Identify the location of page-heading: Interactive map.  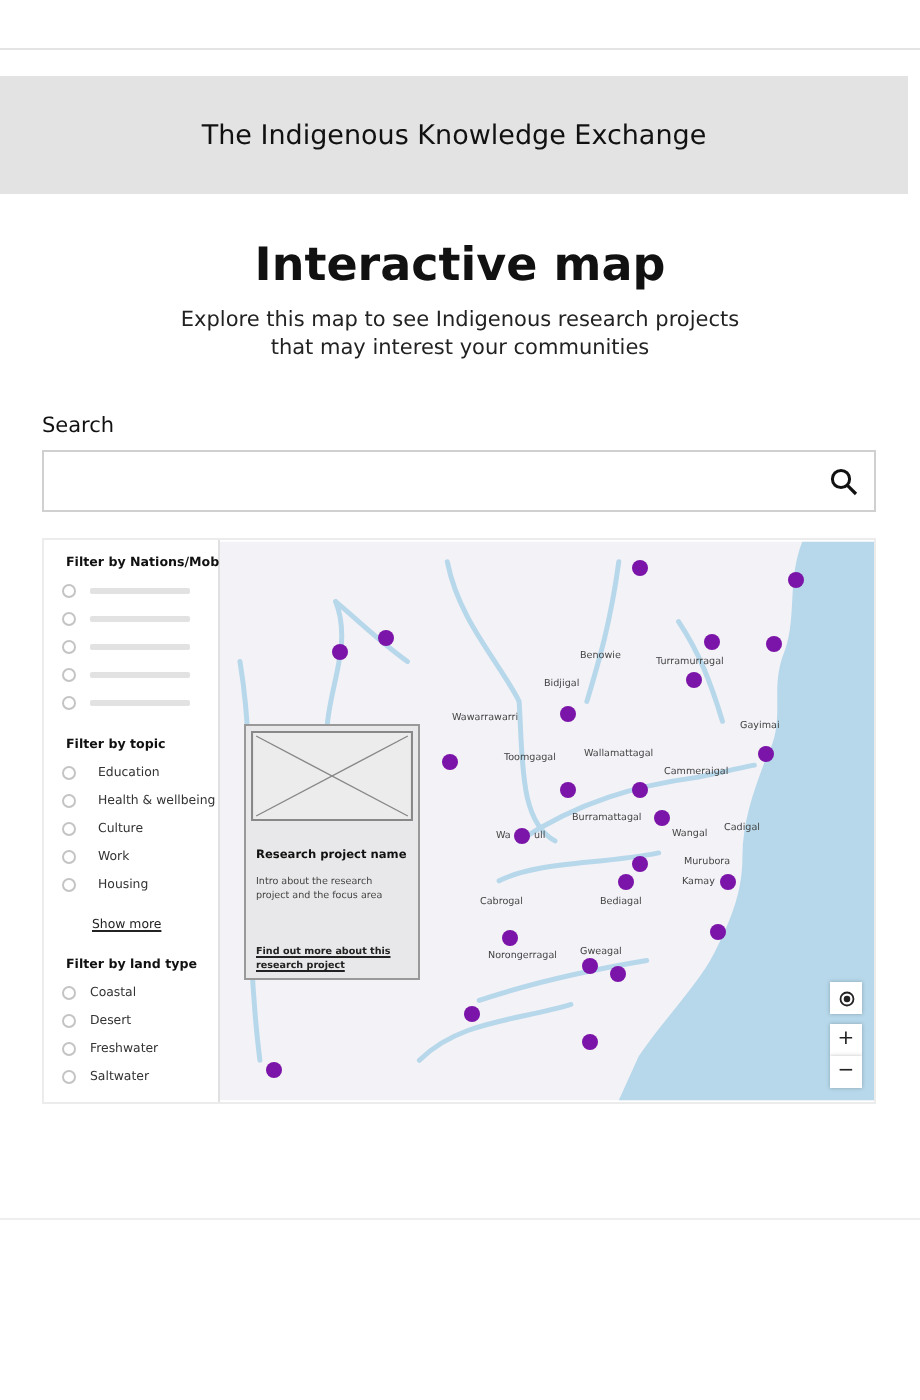
(460, 266).